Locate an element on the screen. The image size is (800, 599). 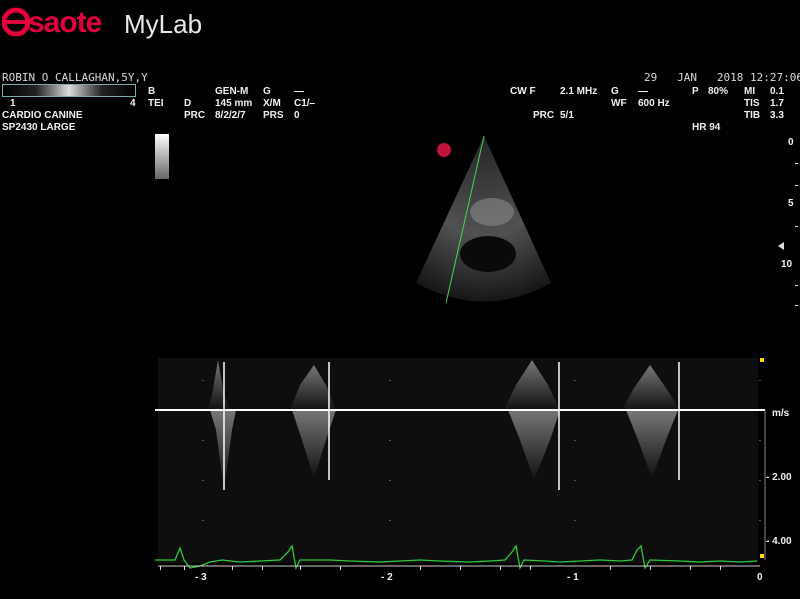
heart-wall is located at coordinates (492, 212).